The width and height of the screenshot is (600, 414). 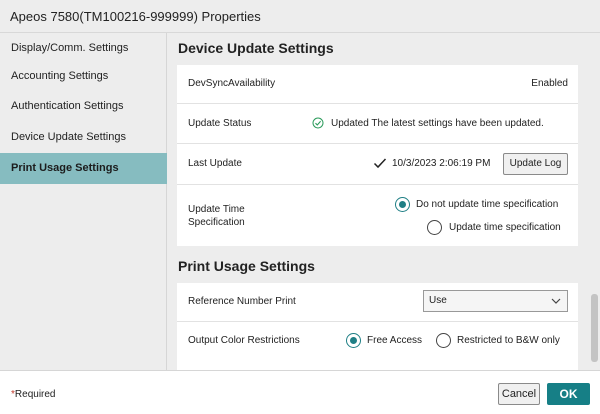 What do you see at coordinates (83, 76) in the screenshot?
I see `sidebar-item-accounting: Accounting Settings` at bounding box center [83, 76].